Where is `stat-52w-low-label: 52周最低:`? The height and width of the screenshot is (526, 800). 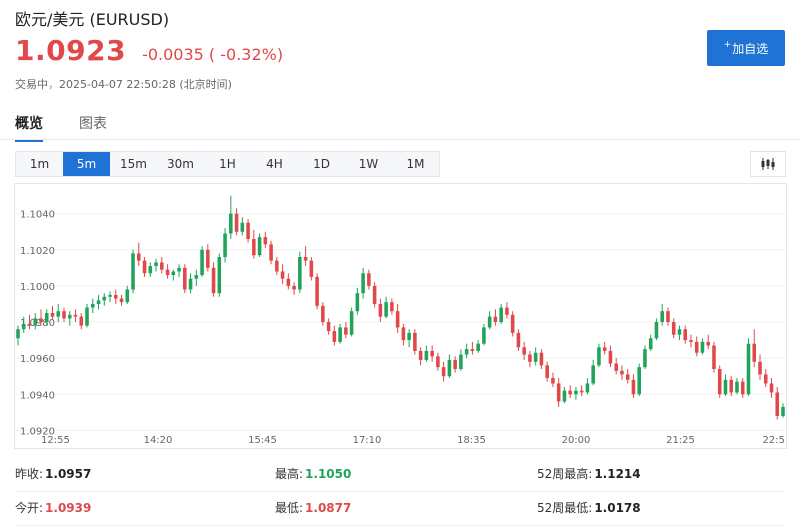 stat-52w-low-label: 52周最低: is located at coordinates (565, 508).